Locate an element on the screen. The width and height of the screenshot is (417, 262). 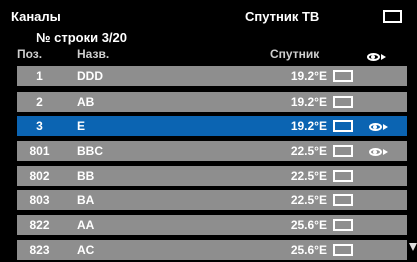
page-title: Каналы is located at coordinates (36, 16).